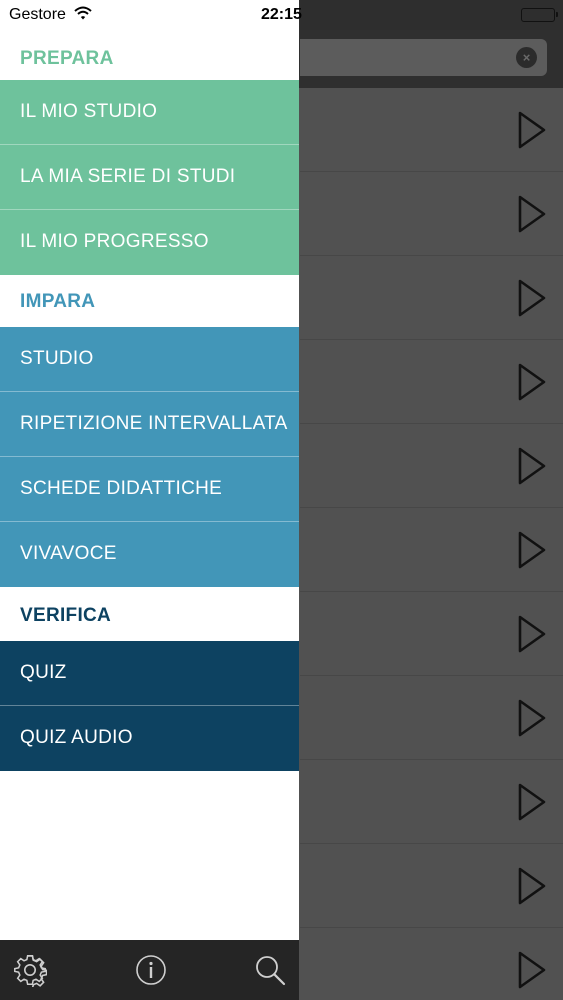  Describe the element at coordinates (67, 58) in the screenshot. I see `section-title-prepara: PREPARA` at that location.